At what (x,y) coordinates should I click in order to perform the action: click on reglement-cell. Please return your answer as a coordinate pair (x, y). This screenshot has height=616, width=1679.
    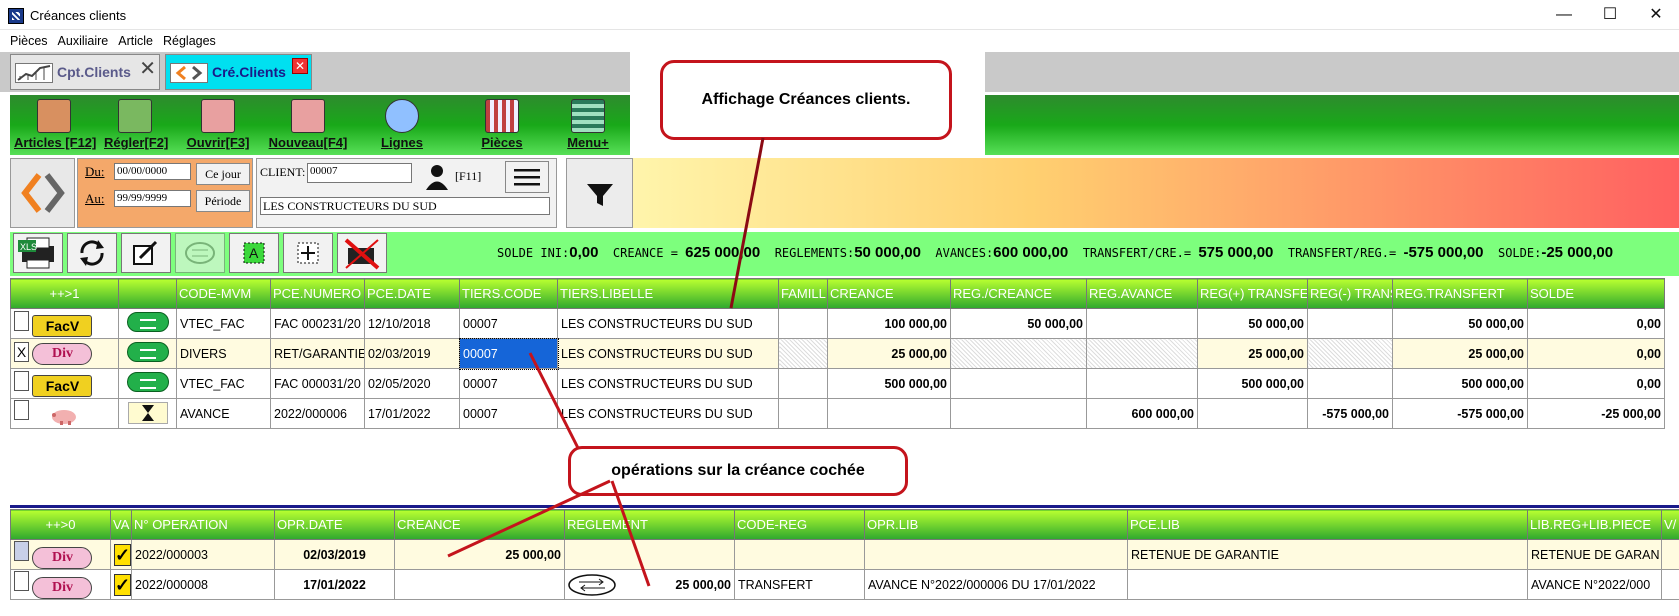
    Looking at the image, I should click on (649, 554).